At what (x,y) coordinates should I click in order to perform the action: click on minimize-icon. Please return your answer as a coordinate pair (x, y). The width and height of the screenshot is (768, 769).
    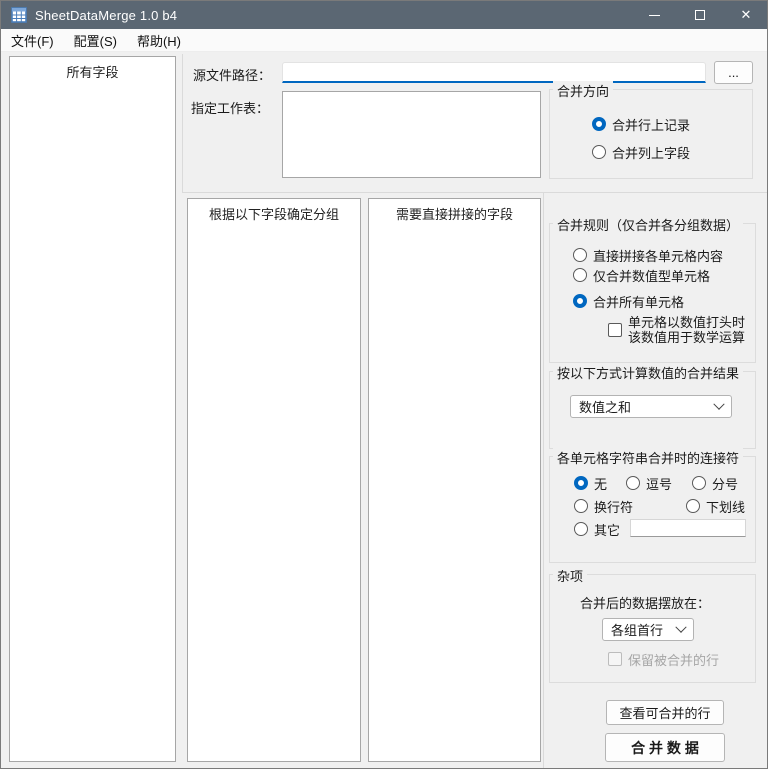
    Looking at the image, I should click on (654, 15).